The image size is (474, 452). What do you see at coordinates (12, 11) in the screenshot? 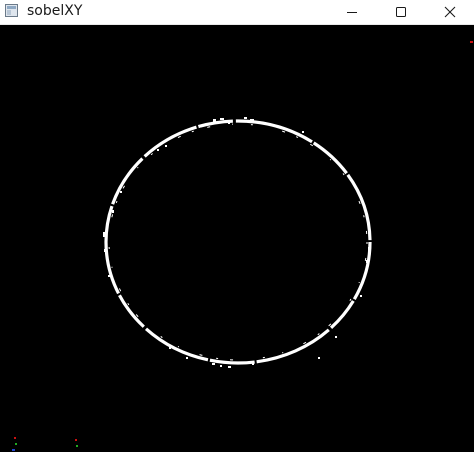
I see `app-window-icon` at bounding box center [12, 11].